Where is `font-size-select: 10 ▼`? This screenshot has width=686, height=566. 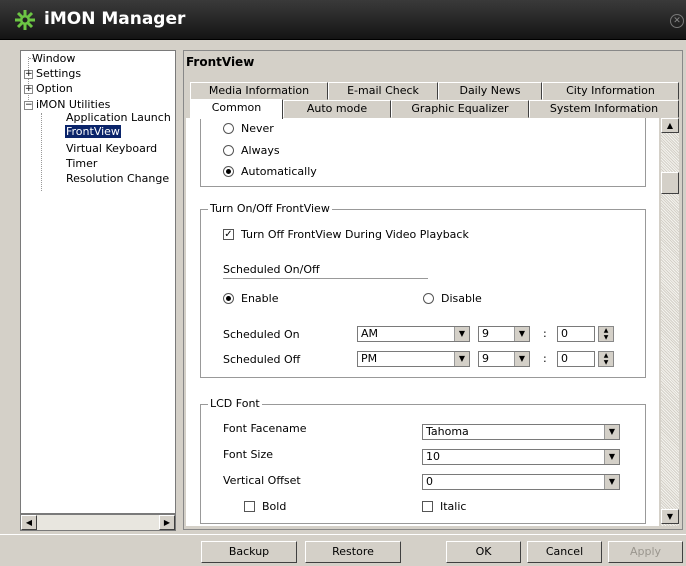 font-size-select: 10 ▼ is located at coordinates (521, 457).